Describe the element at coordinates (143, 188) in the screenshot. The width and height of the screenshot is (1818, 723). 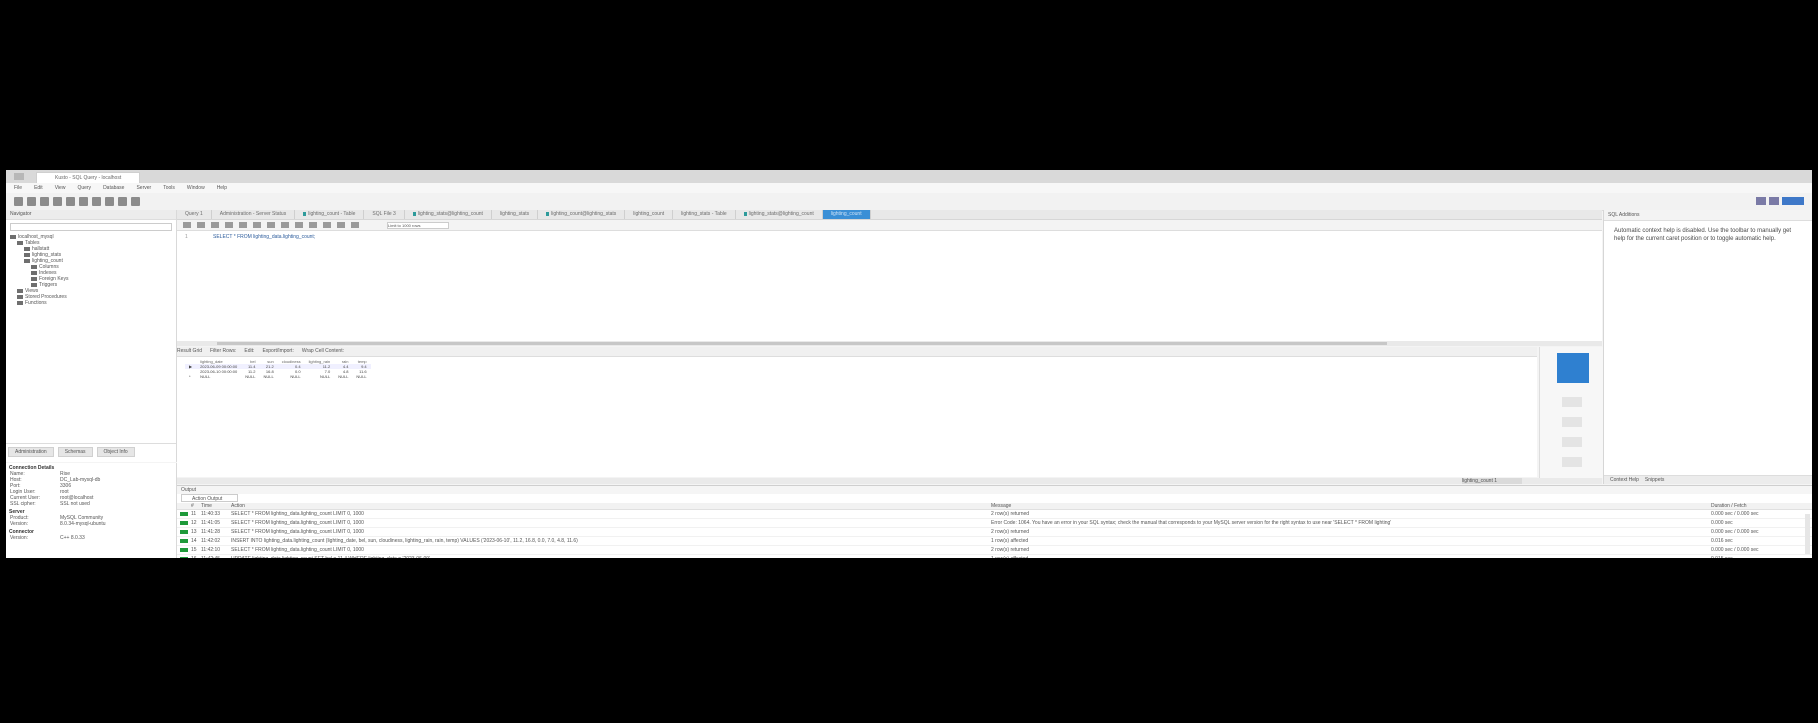
I see `menu-server: Server` at that location.